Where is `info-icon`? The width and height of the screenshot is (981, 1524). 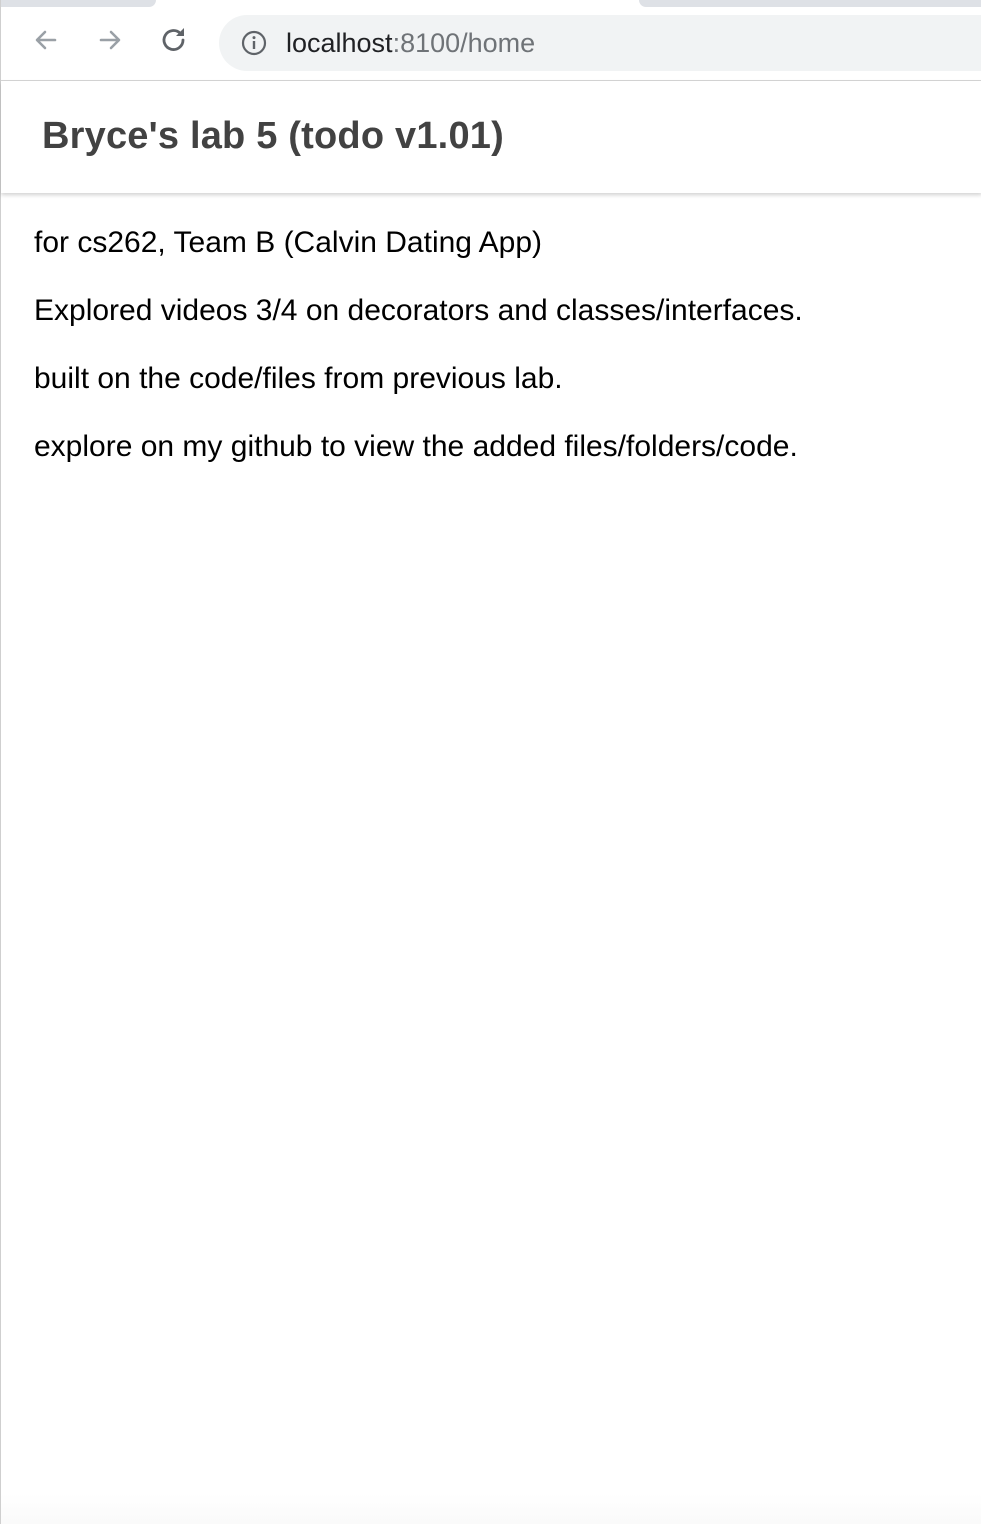 info-icon is located at coordinates (254, 43).